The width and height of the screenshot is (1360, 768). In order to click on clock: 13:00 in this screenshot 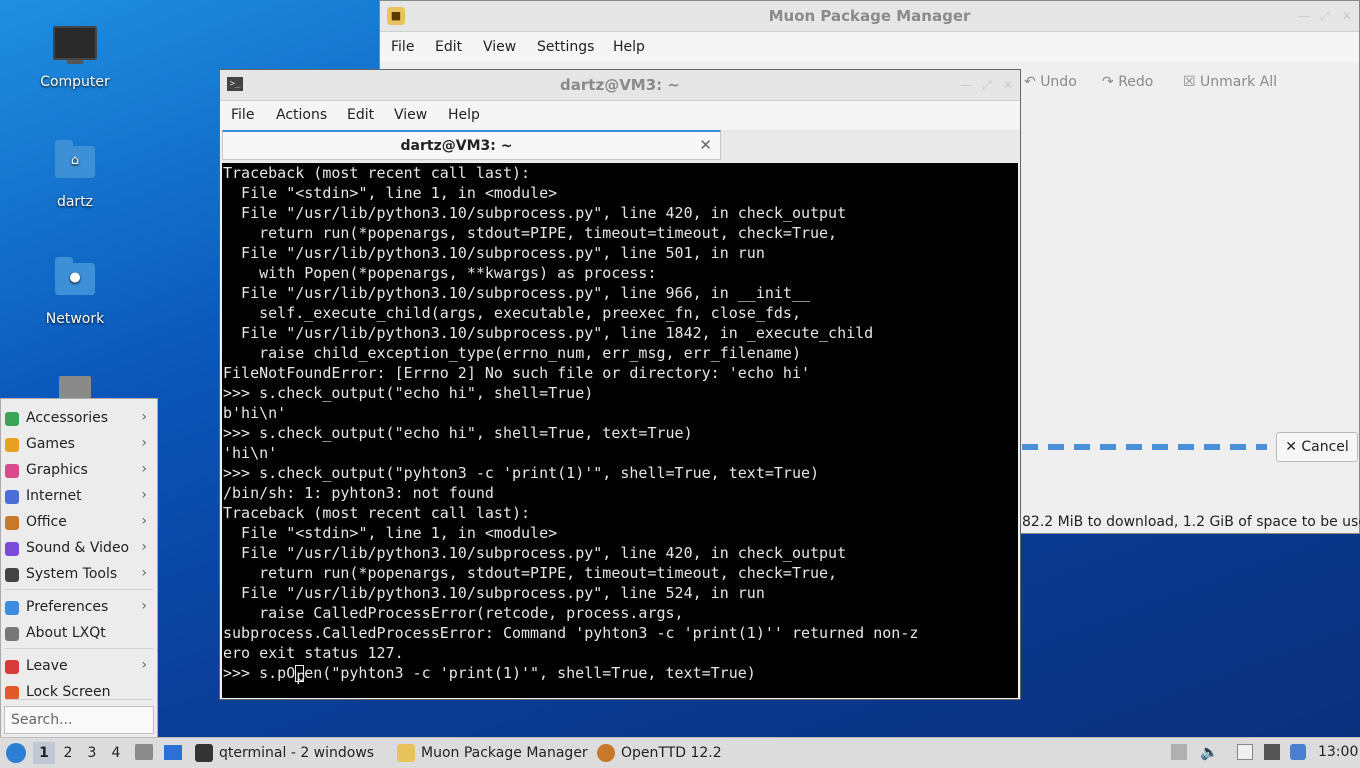, I will do `click(1338, 752)`.